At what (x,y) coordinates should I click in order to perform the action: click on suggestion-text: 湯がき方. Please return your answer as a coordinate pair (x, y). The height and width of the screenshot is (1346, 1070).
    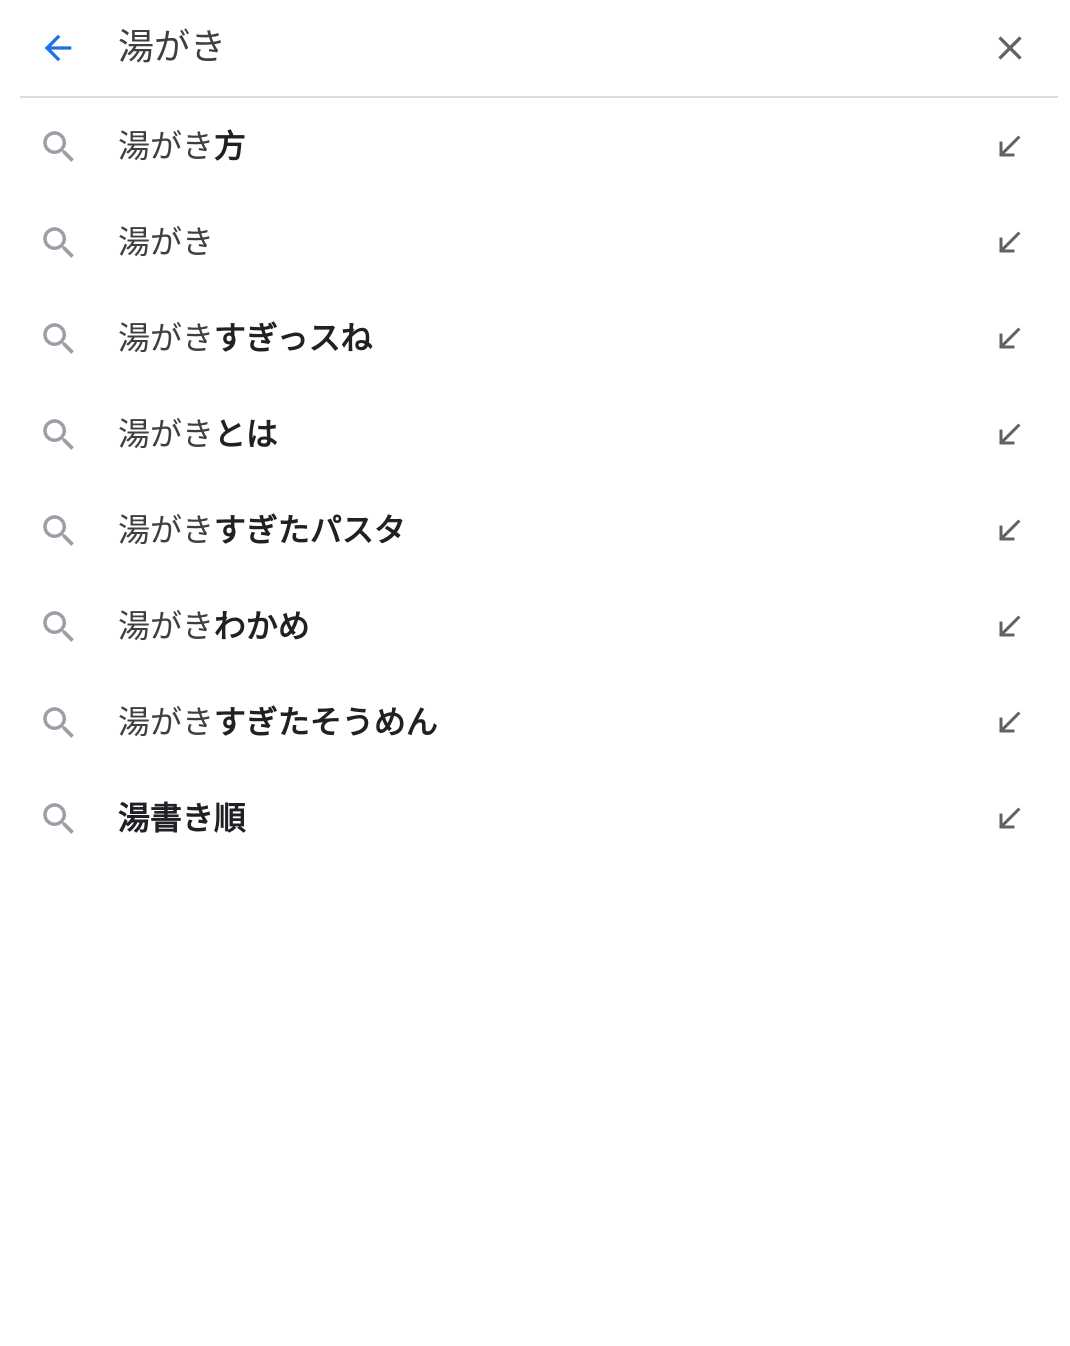
    Looking at the image, I should click on (182, 146).